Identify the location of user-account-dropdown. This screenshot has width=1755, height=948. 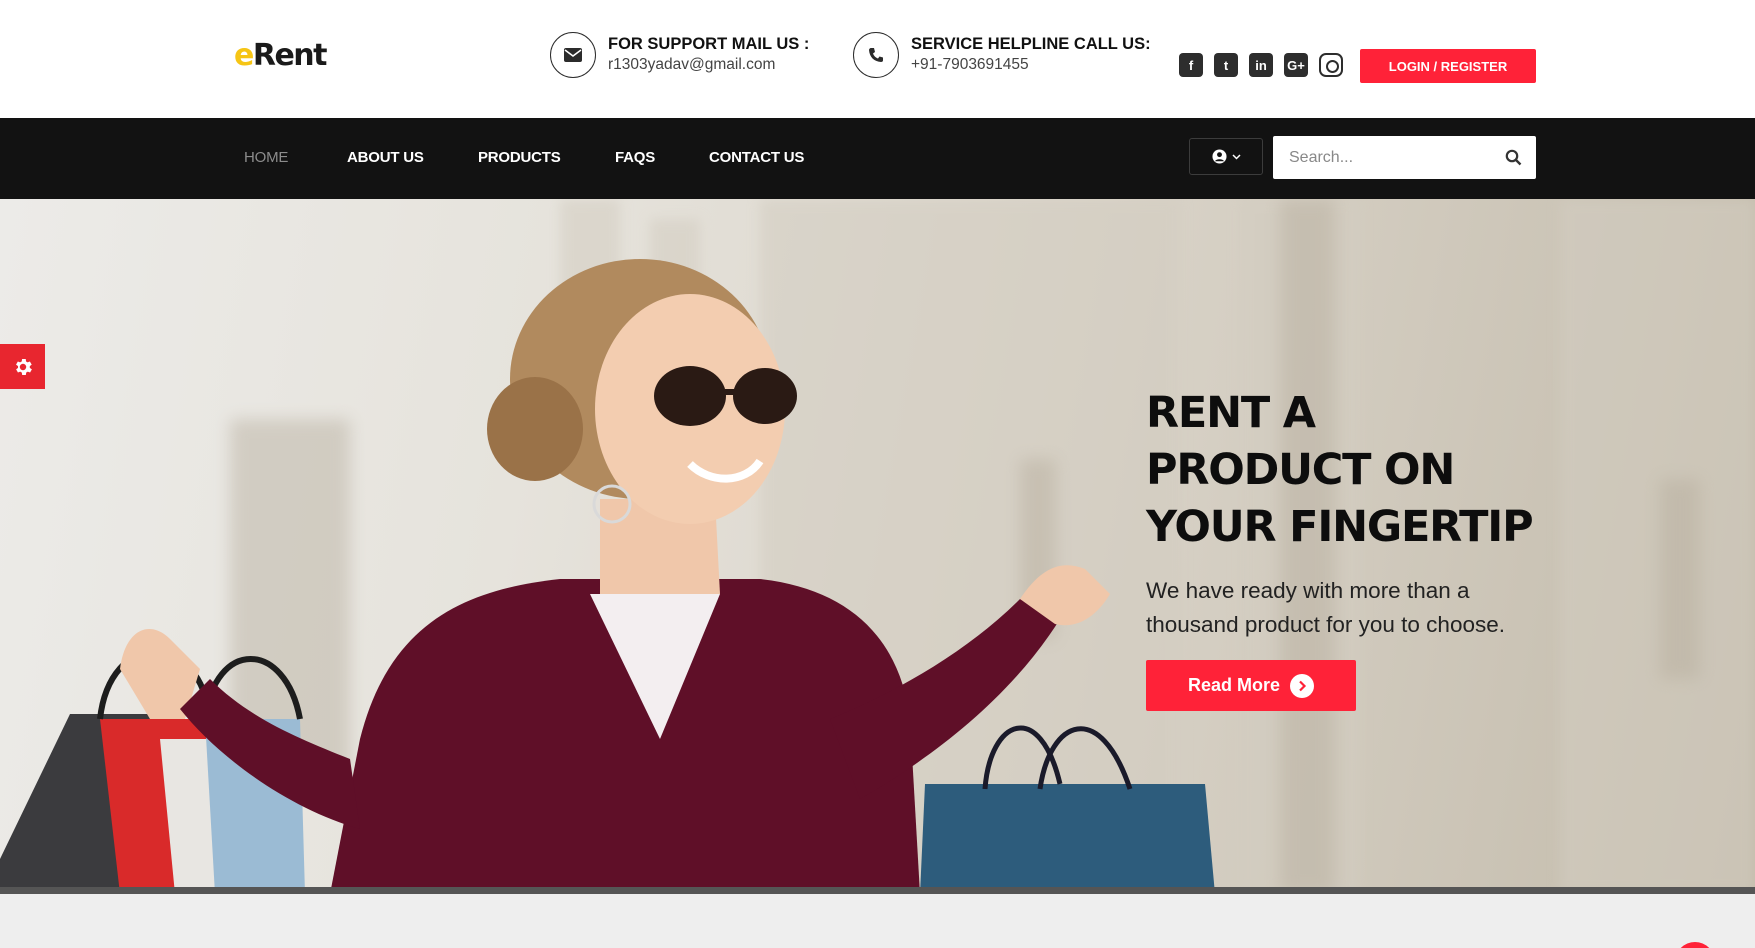
(1226, 156).